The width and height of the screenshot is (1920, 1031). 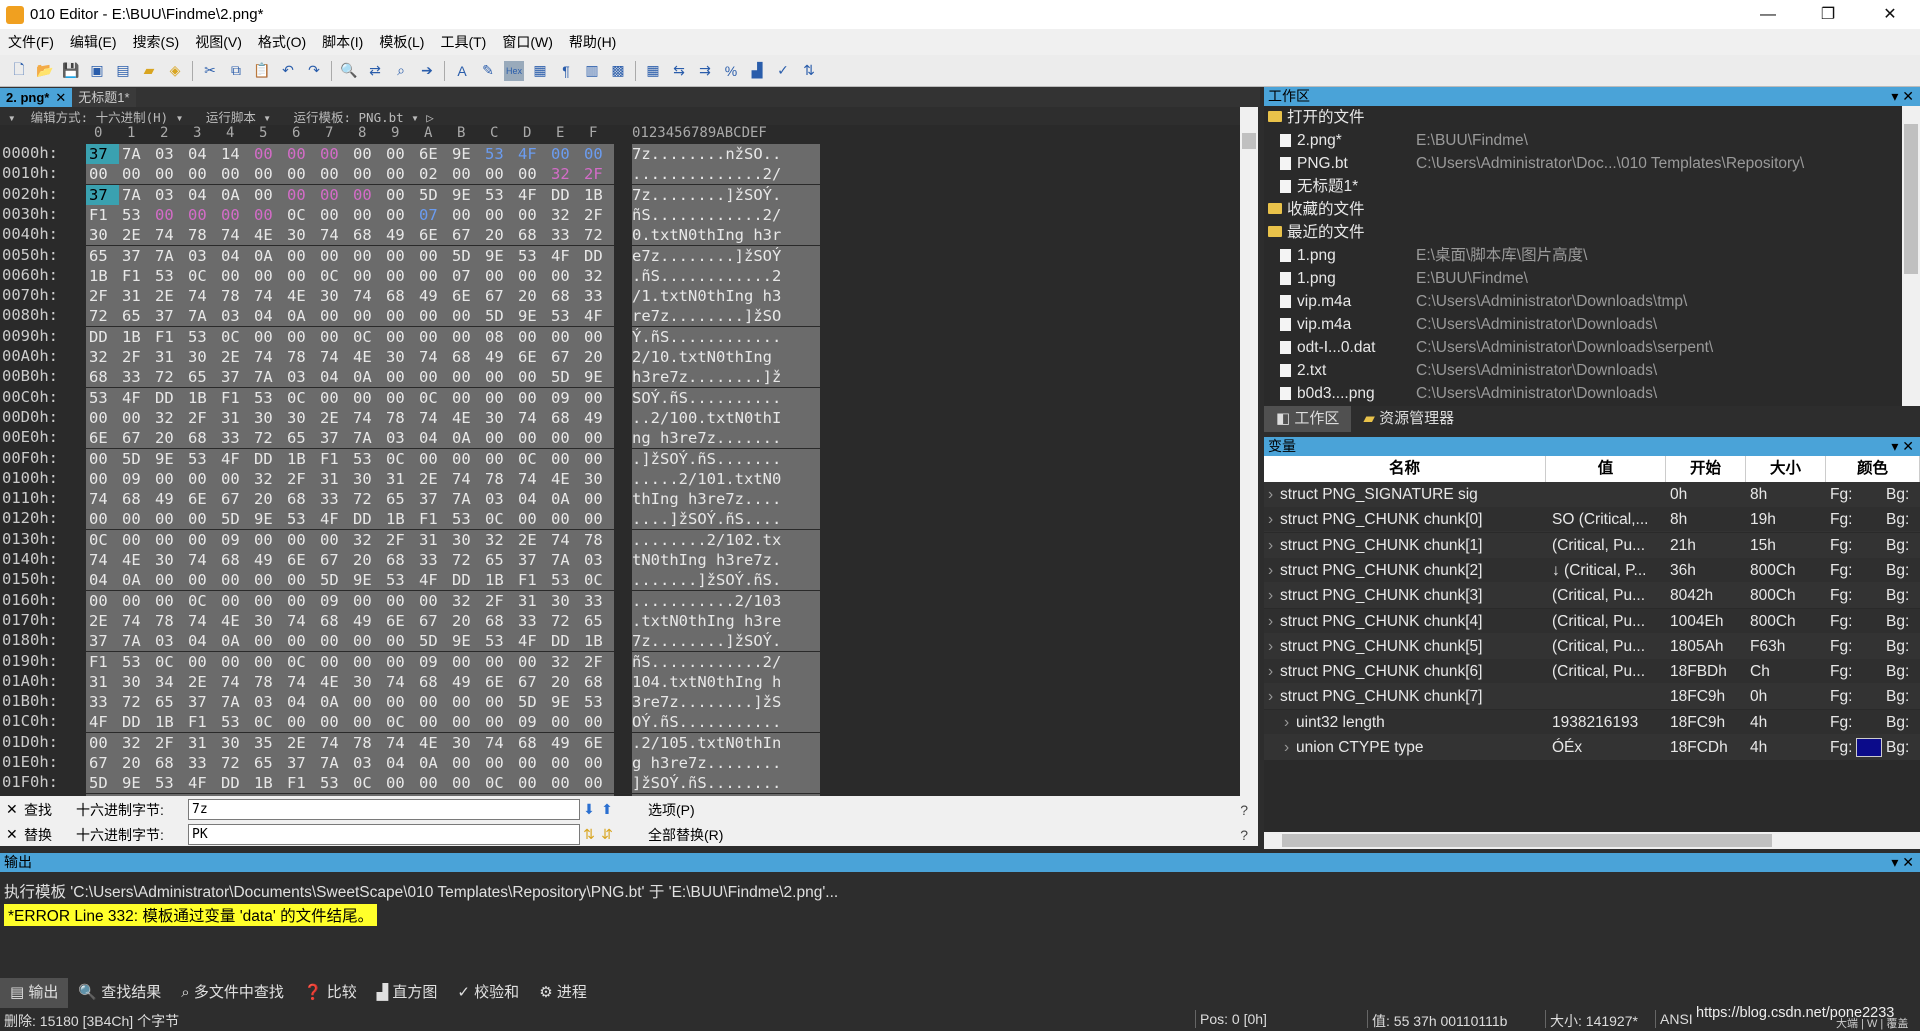 I want to click on histogram-icon: ▟, so click(x=757, y=71).